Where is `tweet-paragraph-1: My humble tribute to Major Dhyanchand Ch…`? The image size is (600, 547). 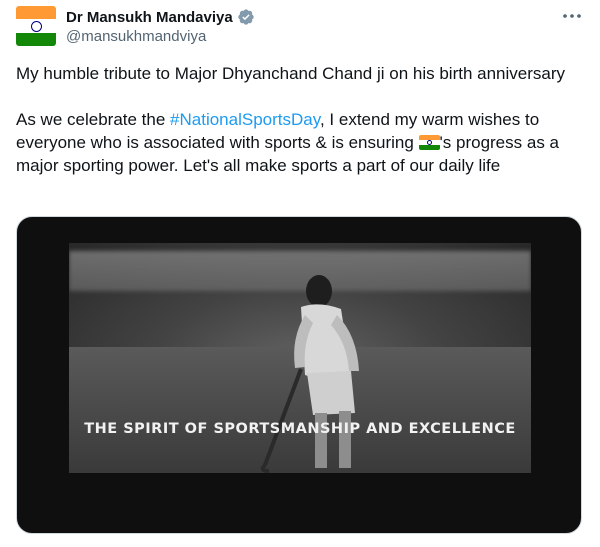
tweet-paragraph-1: My humble tribute to Major Dhyanchand Ch… is located at coordinates (290, 73).